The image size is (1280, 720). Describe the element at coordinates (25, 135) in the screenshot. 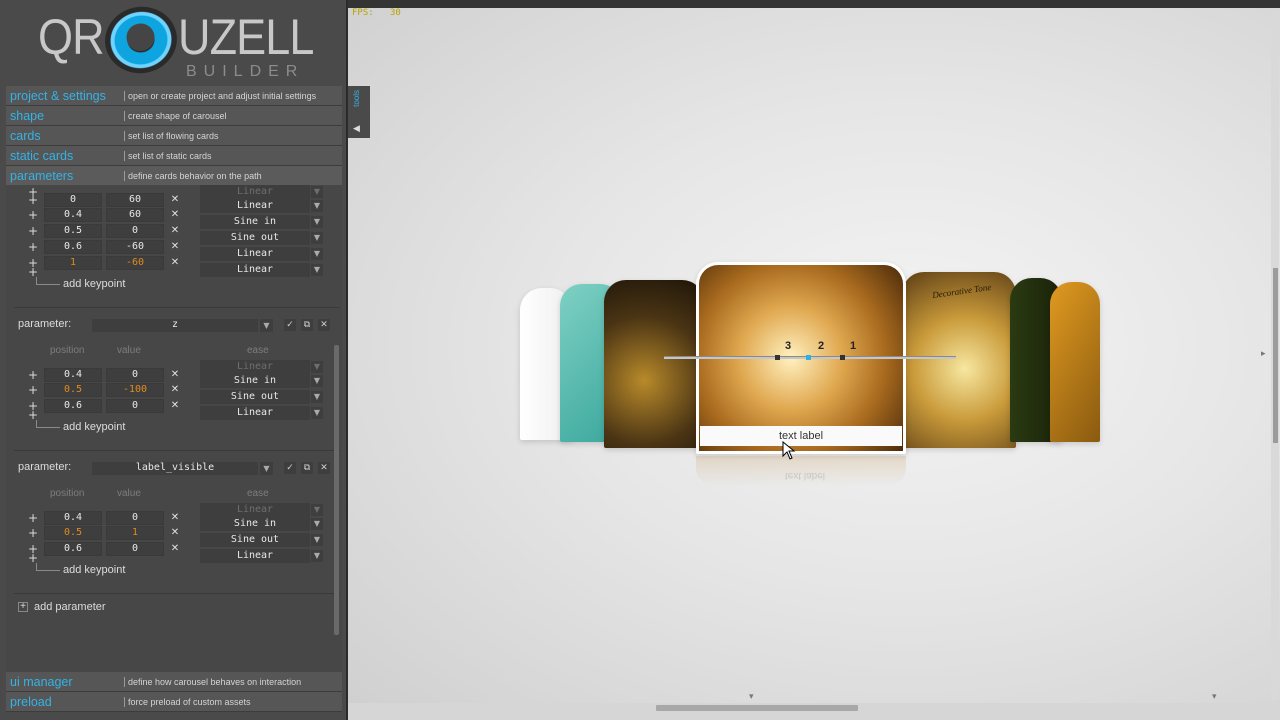

I see `menu-label: cards` at that location.